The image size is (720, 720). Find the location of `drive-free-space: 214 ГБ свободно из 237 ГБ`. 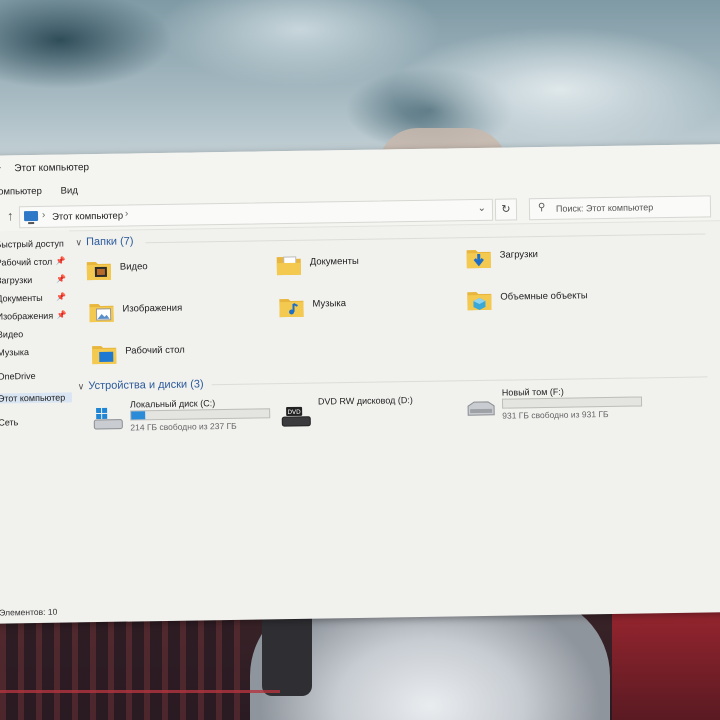

drive-free-space: 214 ГБ свободно из 237 ГБ is located at coordinates (183, 426).